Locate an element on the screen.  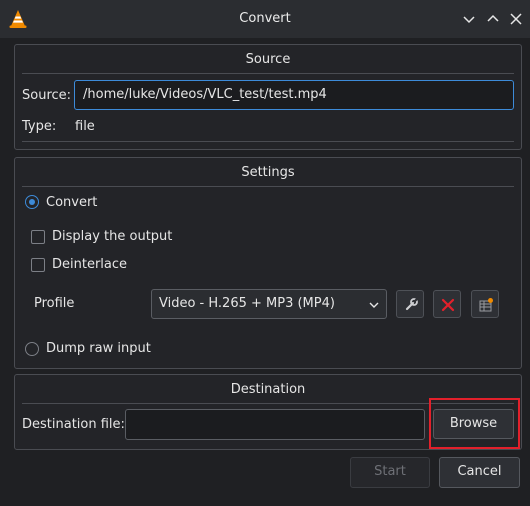
cancel-button: Cancel is located at coordinates (479, 472).